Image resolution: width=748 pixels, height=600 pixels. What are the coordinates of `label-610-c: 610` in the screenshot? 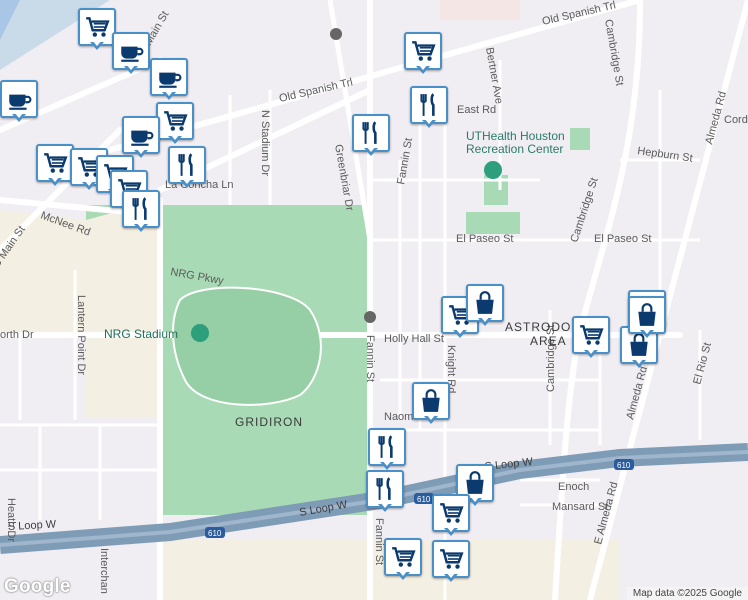 It's located at (624, 465).